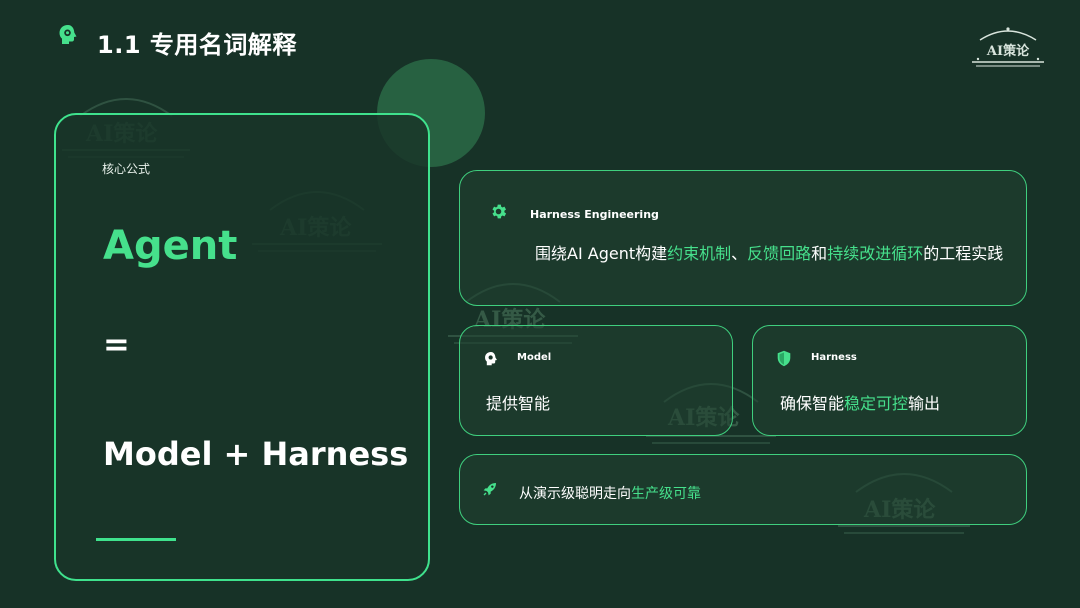 This screenshot has height=608, width=1080. Describe the element at coordinates (498, 211) in the screenshot. I see `gear-icon` at that location.